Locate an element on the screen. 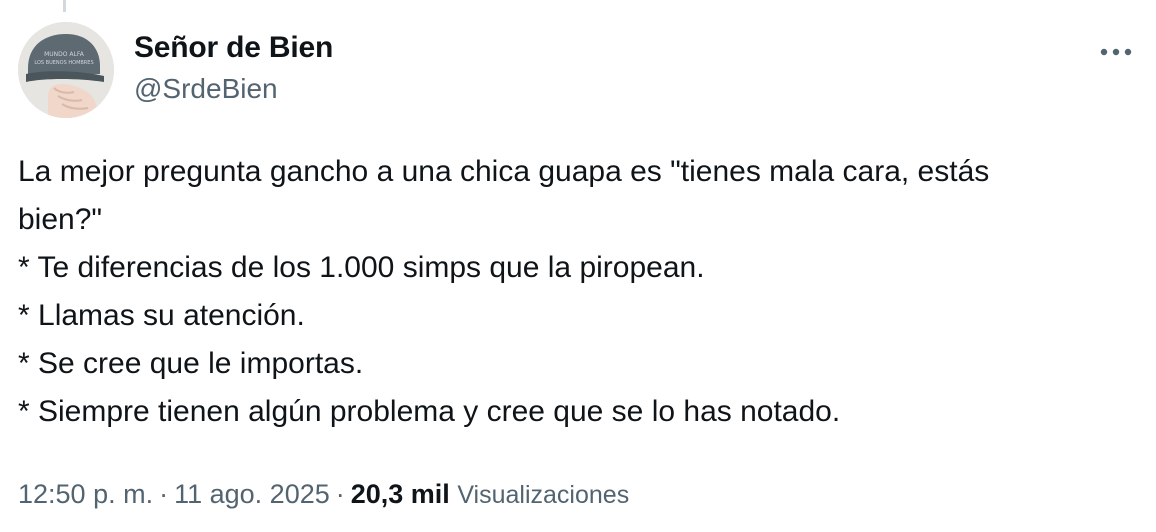 This screenshot has height=532, width=1156. ellipsis-horizontal-icon is located at coordinates (1116, 52).